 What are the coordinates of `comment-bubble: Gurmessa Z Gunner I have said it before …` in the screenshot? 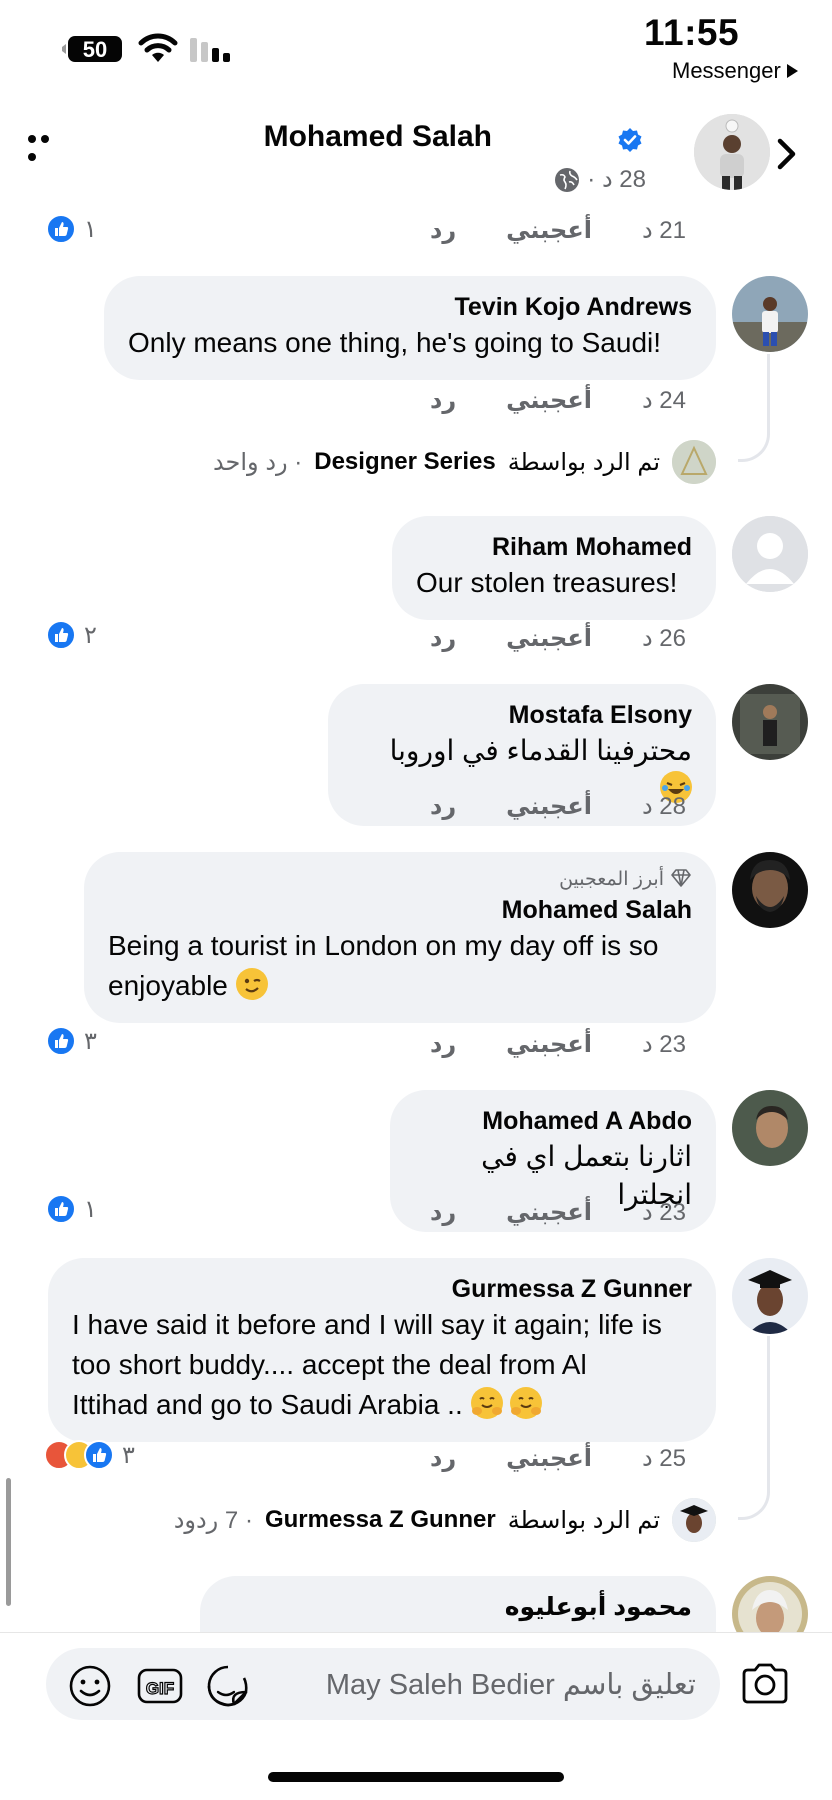 It's located at (382, 1350).